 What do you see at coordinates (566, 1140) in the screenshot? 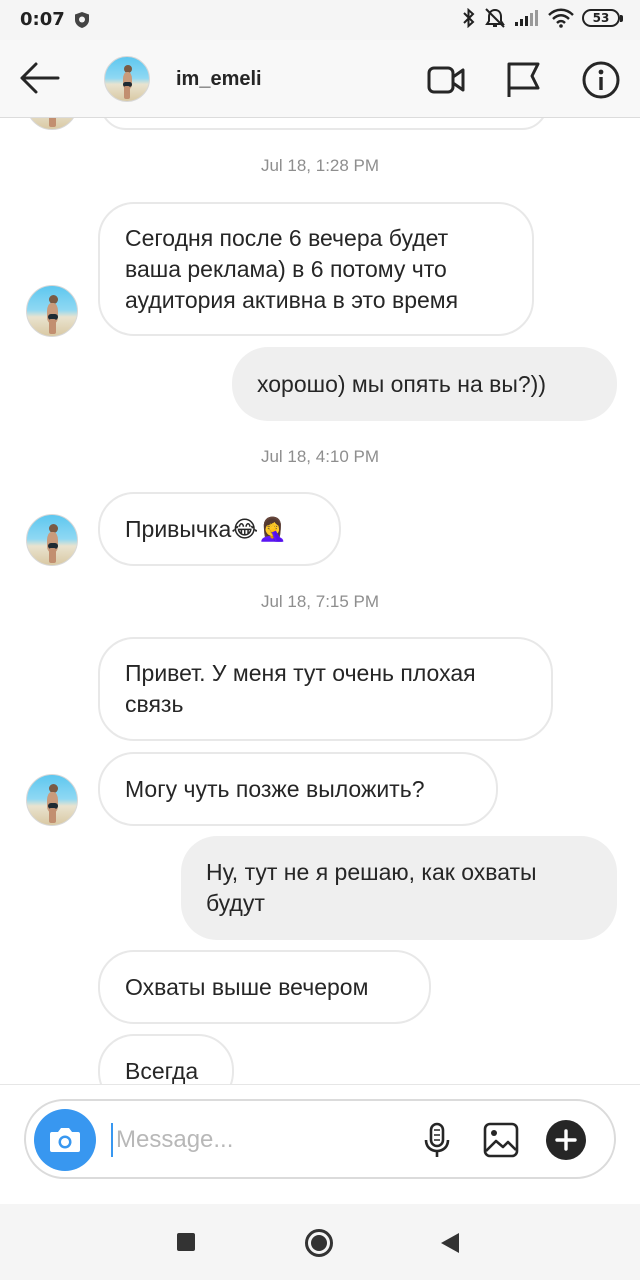
I see `plus-icon` at bounding box center [566, 1140].